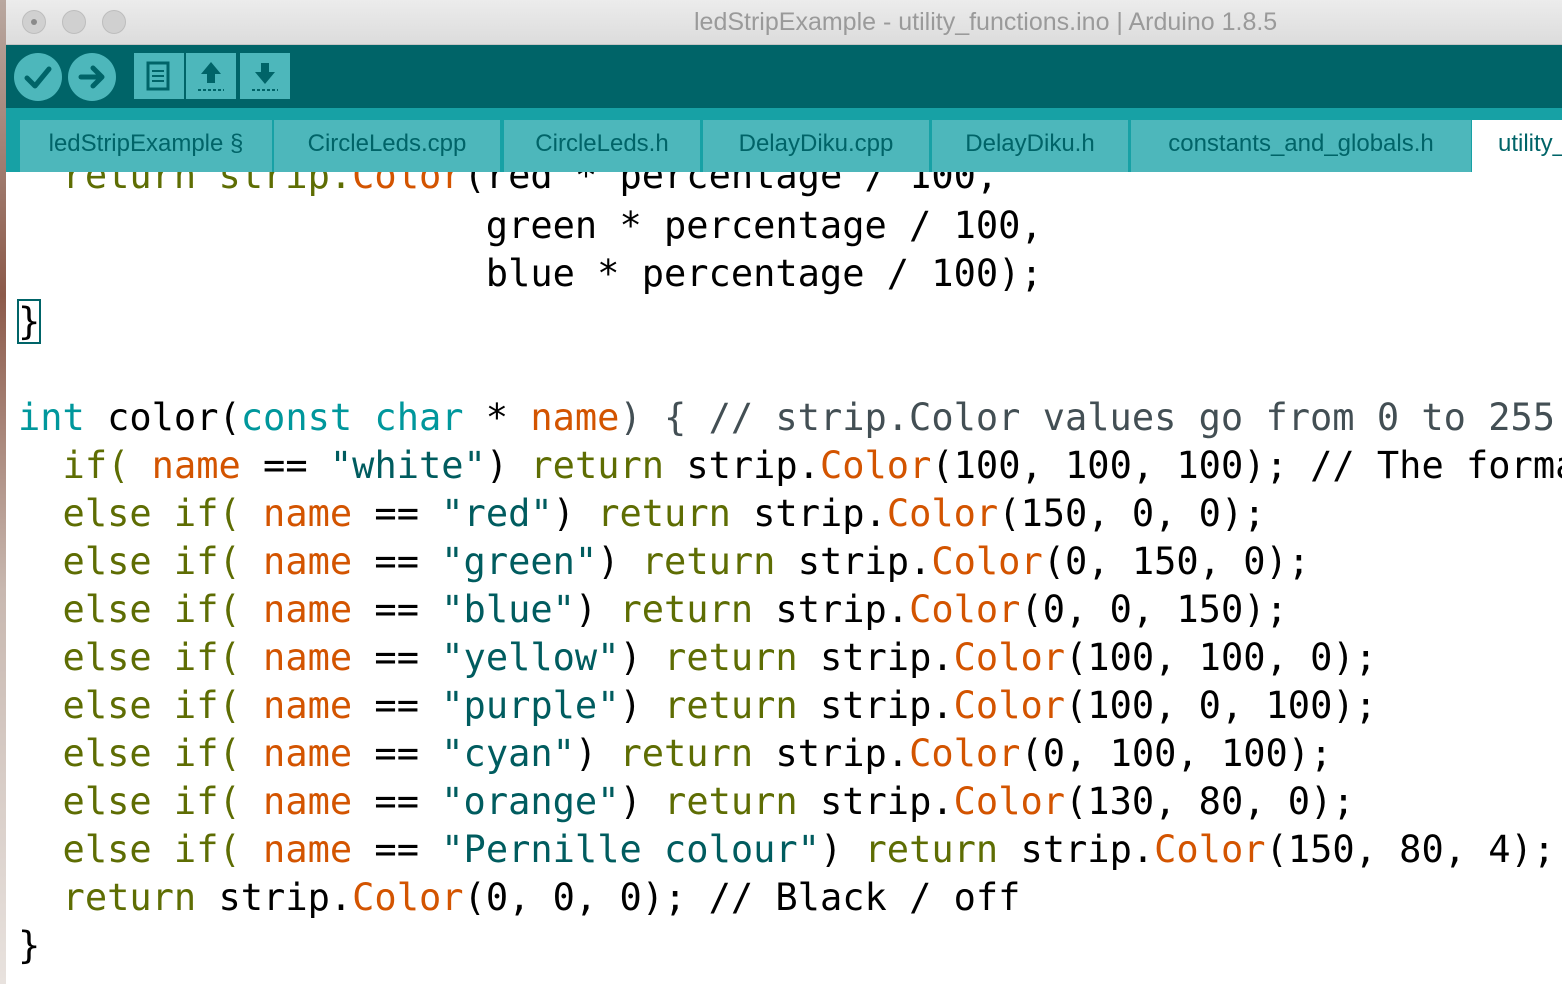 This screenshot has width=1562, height=984. What do you see at coordinates (146, 146) in the screenshot?
I see `tab-ledstripexample: ledStripExample §` at bounding box center [146, 146].